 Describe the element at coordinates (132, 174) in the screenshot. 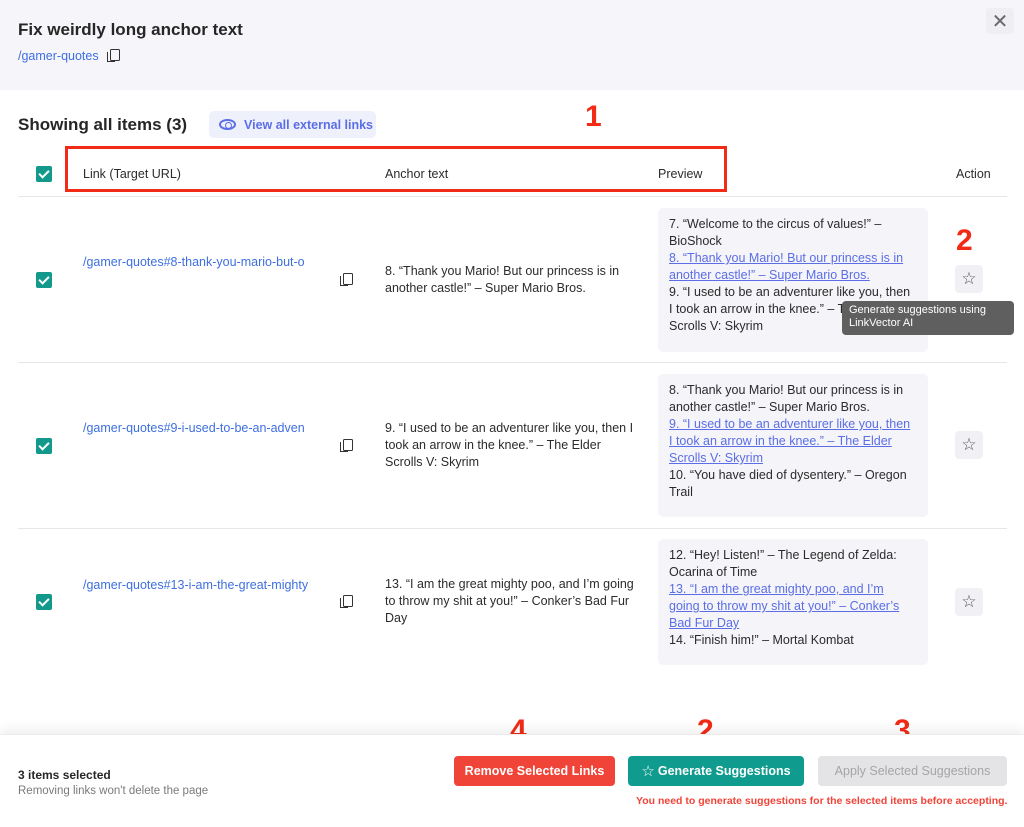

I see `column-header-link: Link (Target URL)` at that location.